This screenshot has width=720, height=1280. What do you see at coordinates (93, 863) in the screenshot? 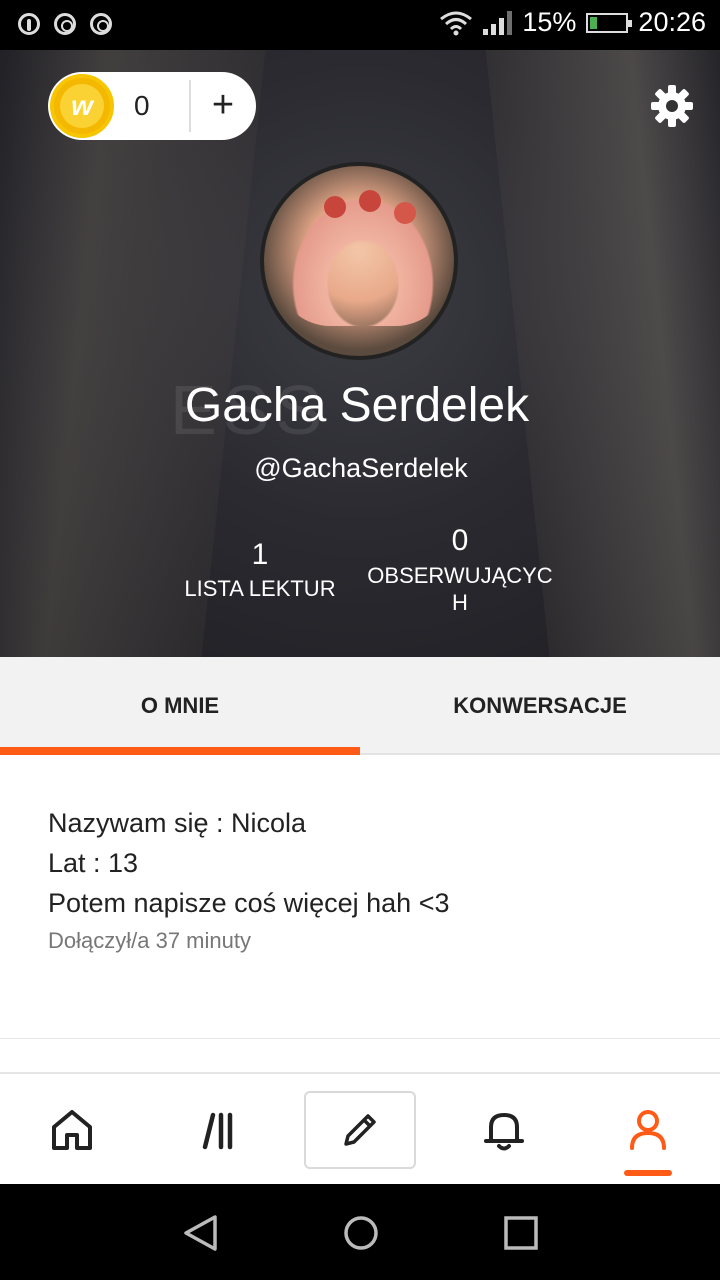
I see `about-line: Lat : 13` at bounding box center [93, 863].